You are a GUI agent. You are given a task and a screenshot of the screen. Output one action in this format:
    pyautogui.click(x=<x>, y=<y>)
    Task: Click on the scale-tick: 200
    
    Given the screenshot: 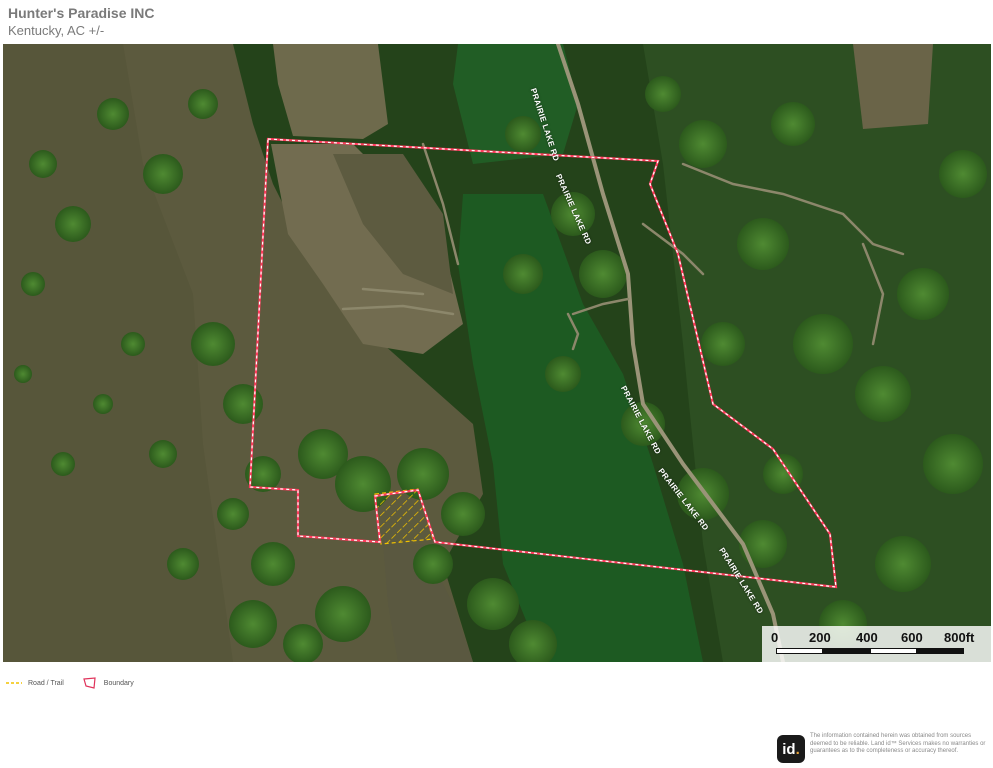 What is the action you would take?
    pyautogui.click(x=820, y=637)
    